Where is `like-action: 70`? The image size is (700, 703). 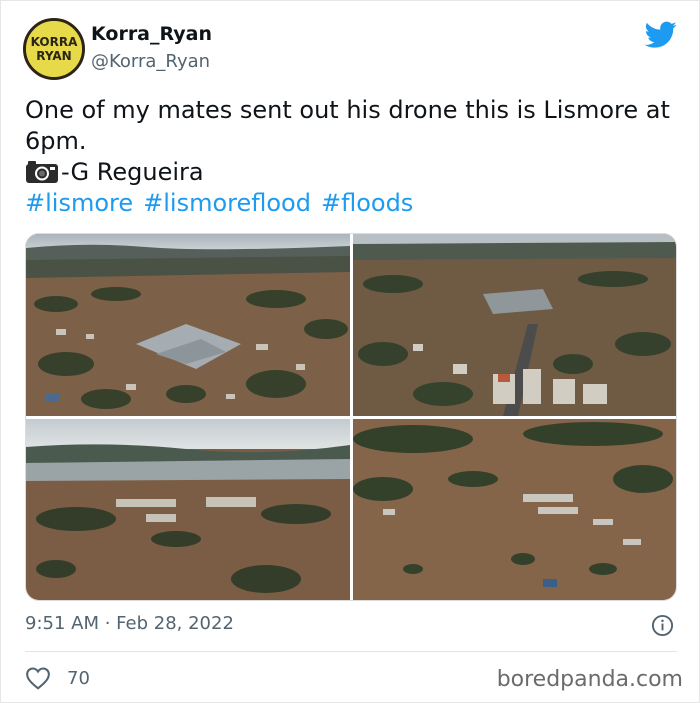
like-action: 70 is located at coordinates (57, 678).